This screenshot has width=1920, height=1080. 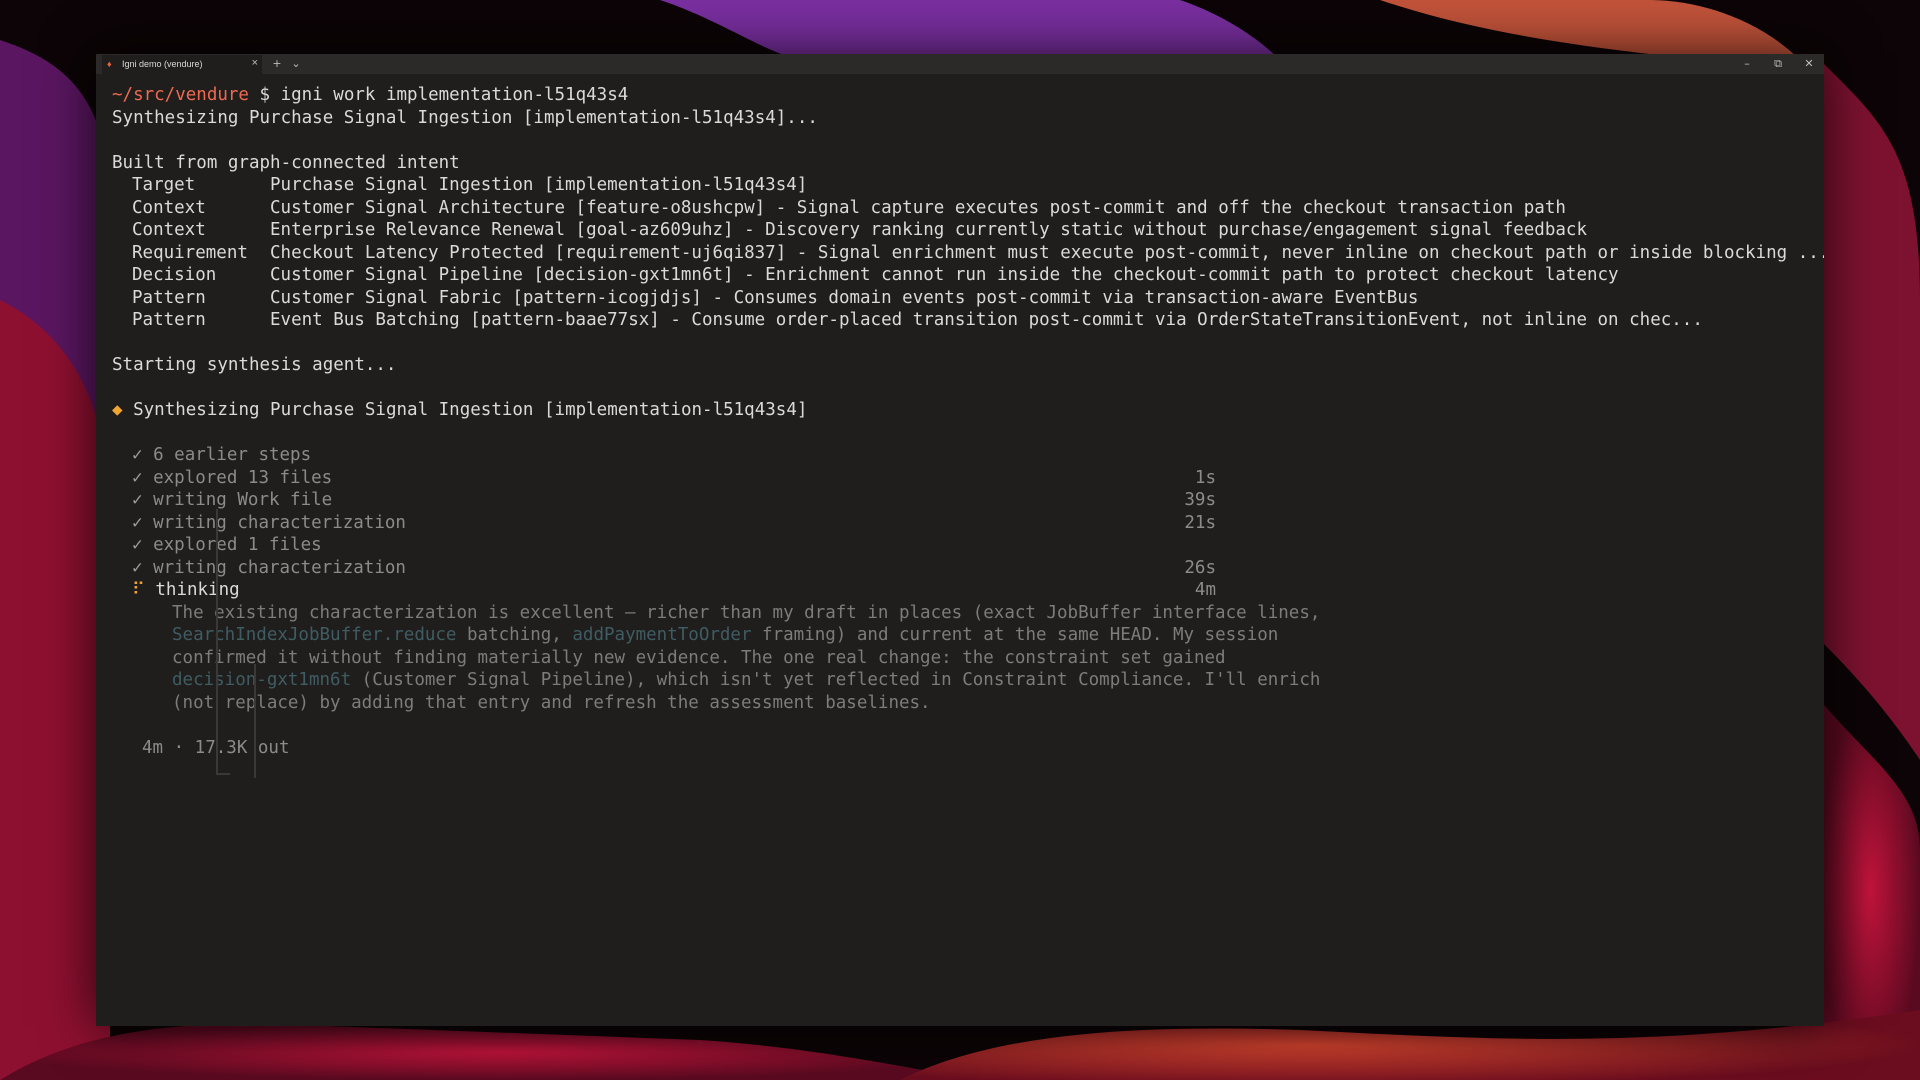 I want to click on title-bar: ♦ Igni demo (vendure) × + ⌄ – ⧉ ✕, so click(x=960, y=64).